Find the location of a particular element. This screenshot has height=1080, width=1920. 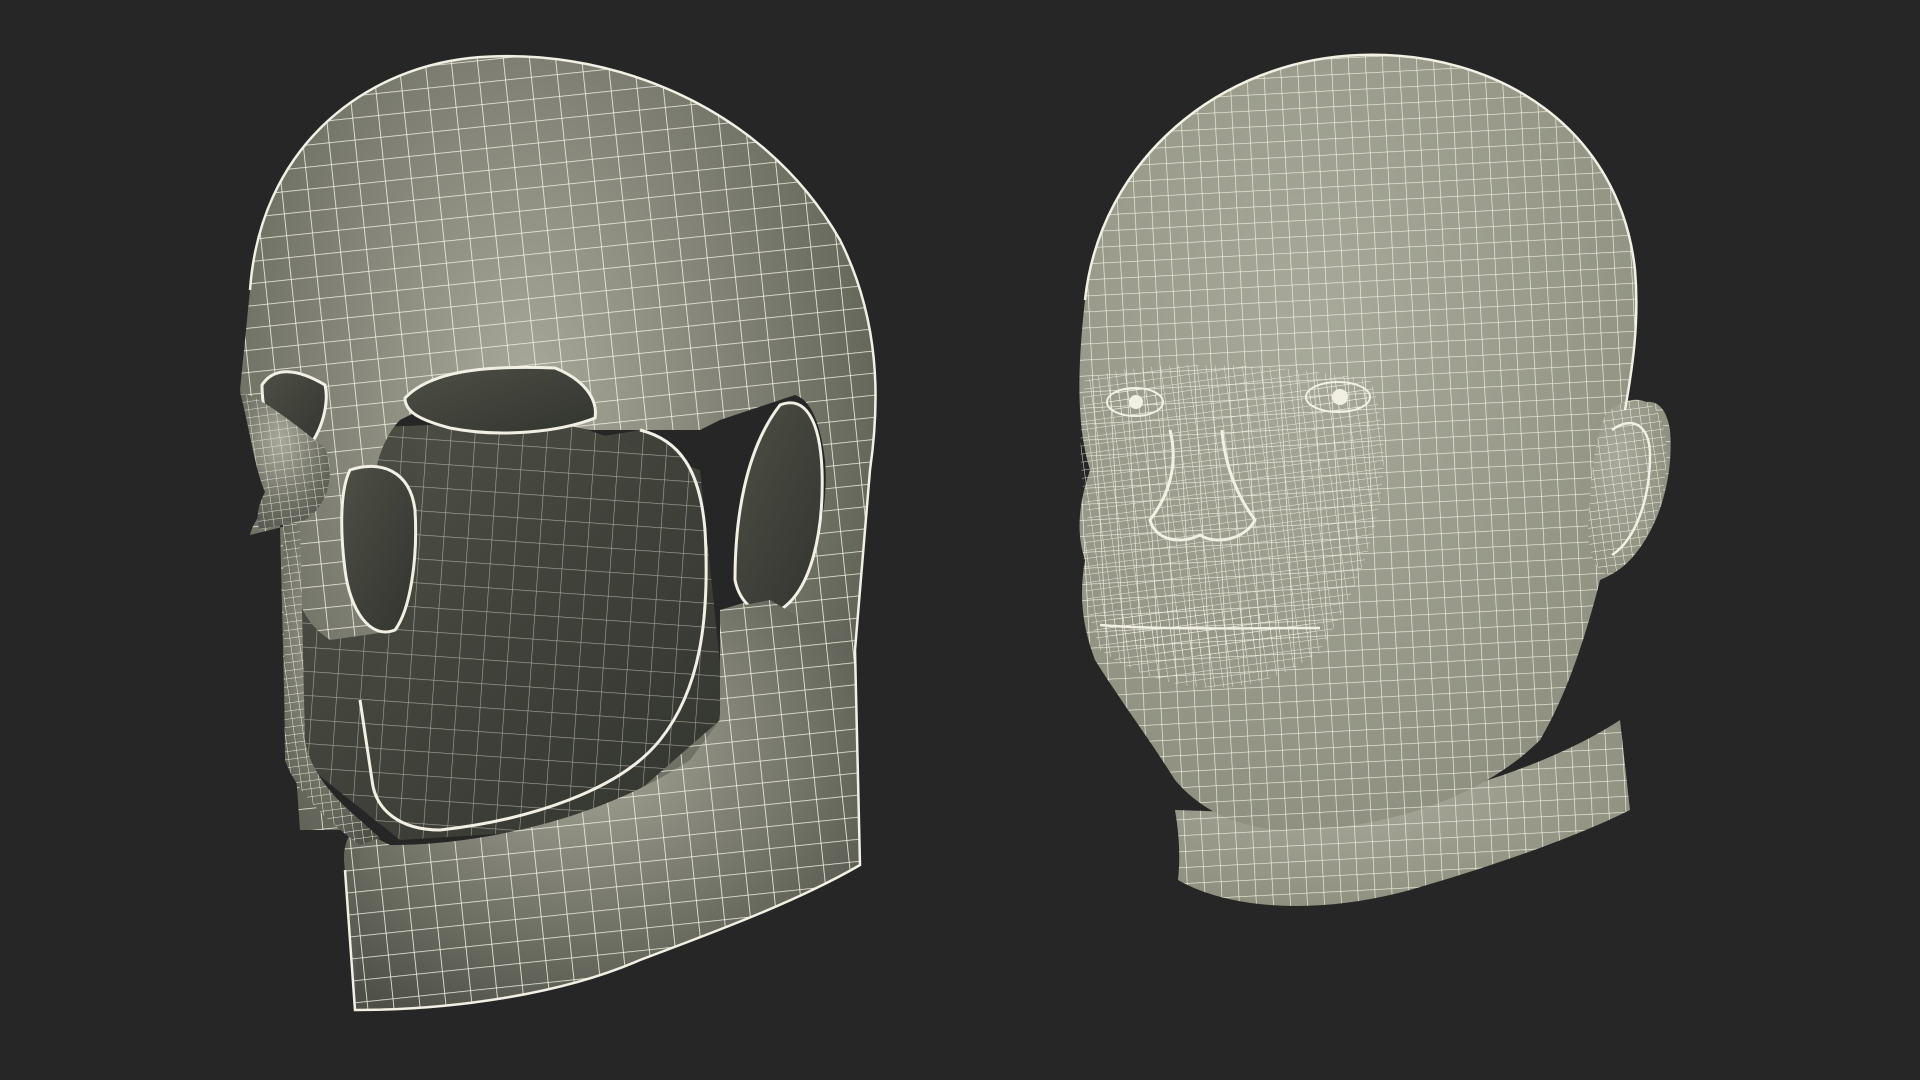

head-eye-right is located at coordinates (1135, 402).